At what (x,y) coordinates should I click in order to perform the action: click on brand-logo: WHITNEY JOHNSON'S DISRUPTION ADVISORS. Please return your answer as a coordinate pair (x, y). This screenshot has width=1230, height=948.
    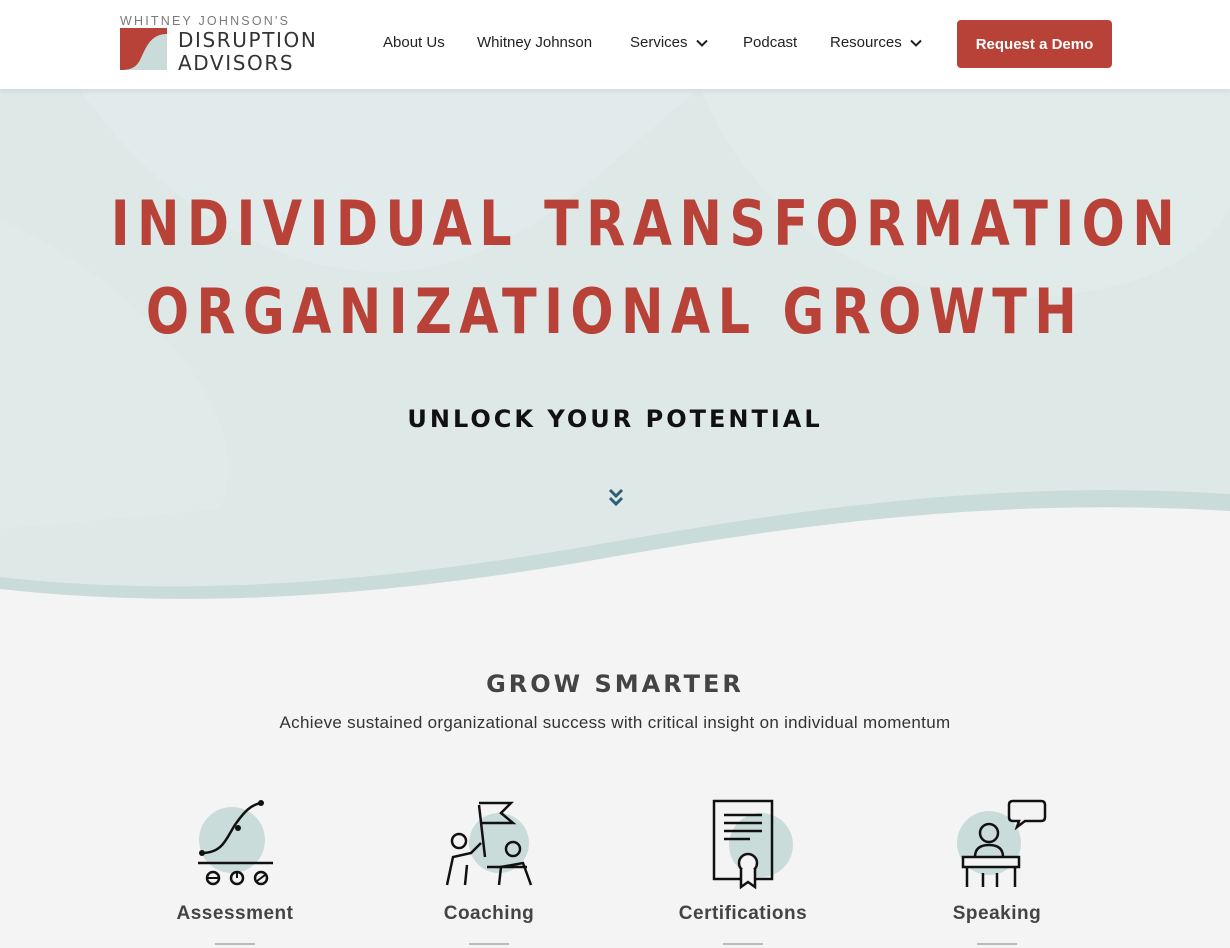
    Looking at the image, I should click on (220, 44).